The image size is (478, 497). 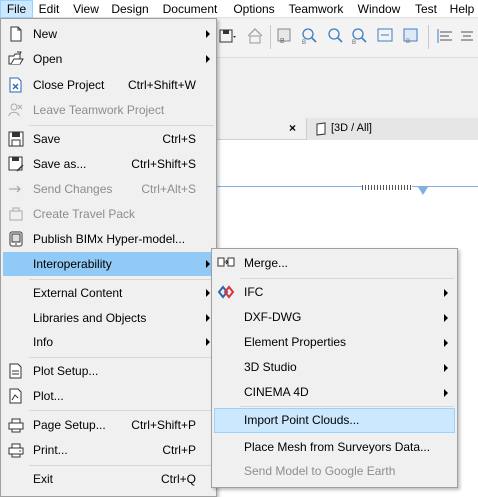 I want to click on menu-item-external-content: External Content, so click(x=108, y=293).